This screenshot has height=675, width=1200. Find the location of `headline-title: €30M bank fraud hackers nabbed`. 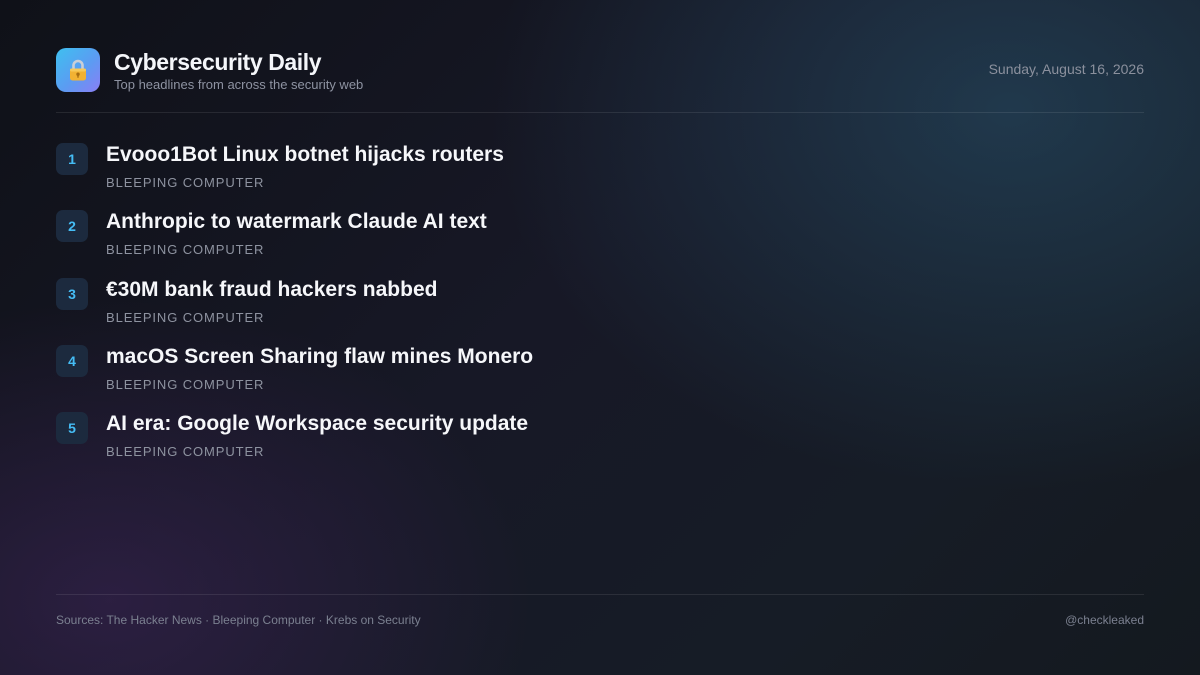

headline-title: €30M bank fraud hackers nabbed is located at coordinates (271, 290).